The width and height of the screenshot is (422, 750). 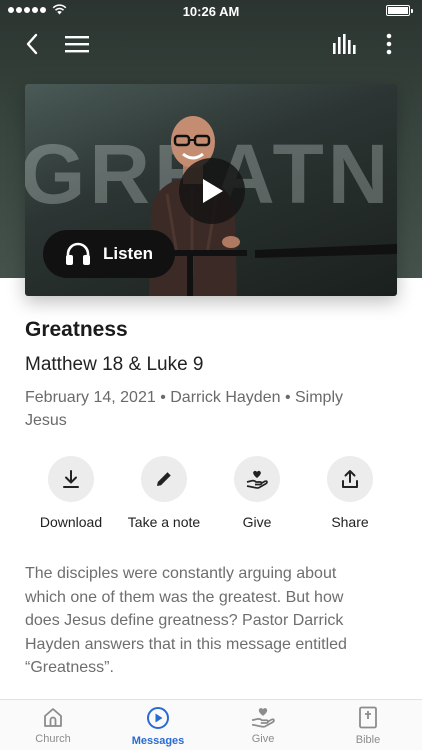 I want to click on tab-church: Church, so click(x=53, y=725).